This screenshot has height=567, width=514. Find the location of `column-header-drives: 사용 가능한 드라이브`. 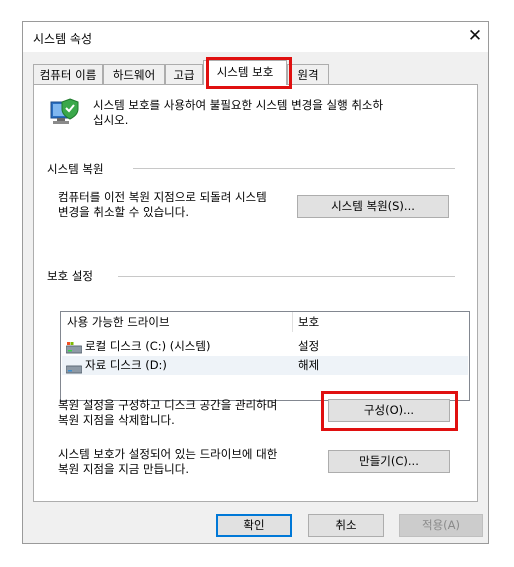

column-header-drives: 사용 가능한 드라이브 is located at coordinates (177, 322).